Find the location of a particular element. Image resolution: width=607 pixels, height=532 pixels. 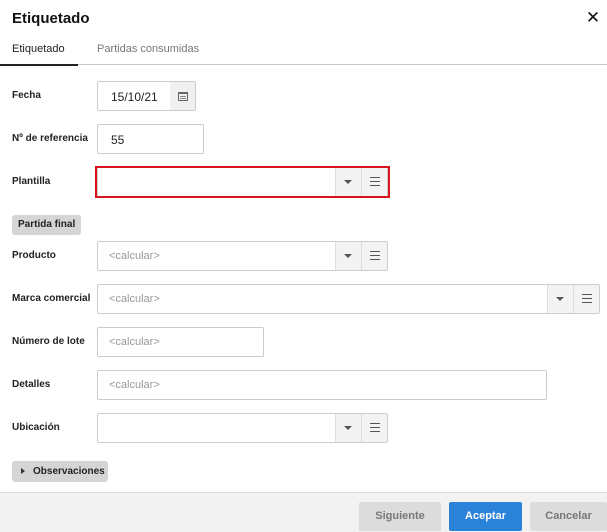

accept-button: Aceptar is located at coordinates (485, 516).